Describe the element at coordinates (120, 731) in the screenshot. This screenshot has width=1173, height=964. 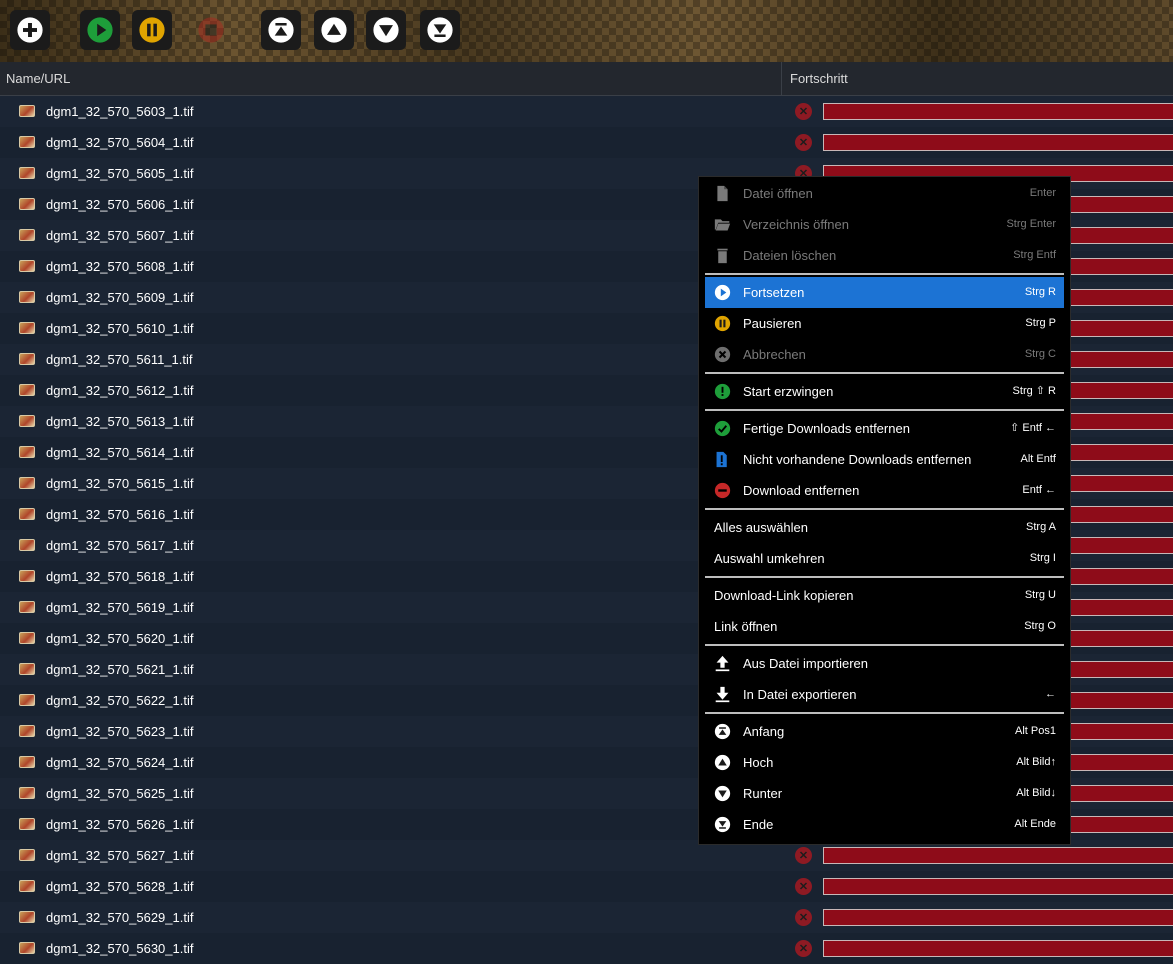
I see `file-name: dgm1_32_570_5623_1.tif` at that location.